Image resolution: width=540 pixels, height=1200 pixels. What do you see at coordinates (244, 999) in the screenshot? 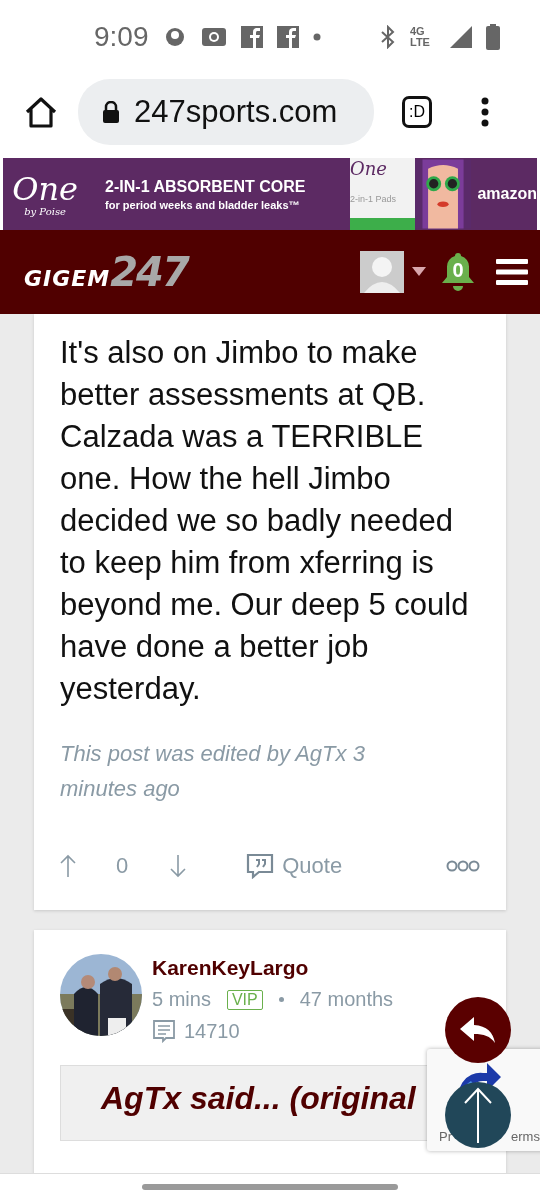
I see `vip-badge: VIP` at bounding box center [244, 999].